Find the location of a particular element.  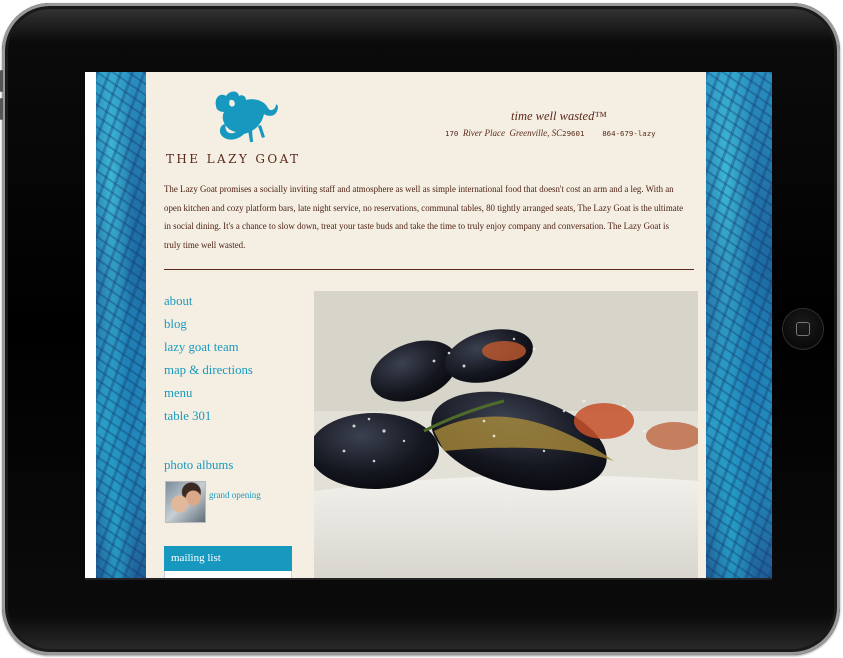

mailing-list-heading: mailing list is located at coordinates (228, 558).